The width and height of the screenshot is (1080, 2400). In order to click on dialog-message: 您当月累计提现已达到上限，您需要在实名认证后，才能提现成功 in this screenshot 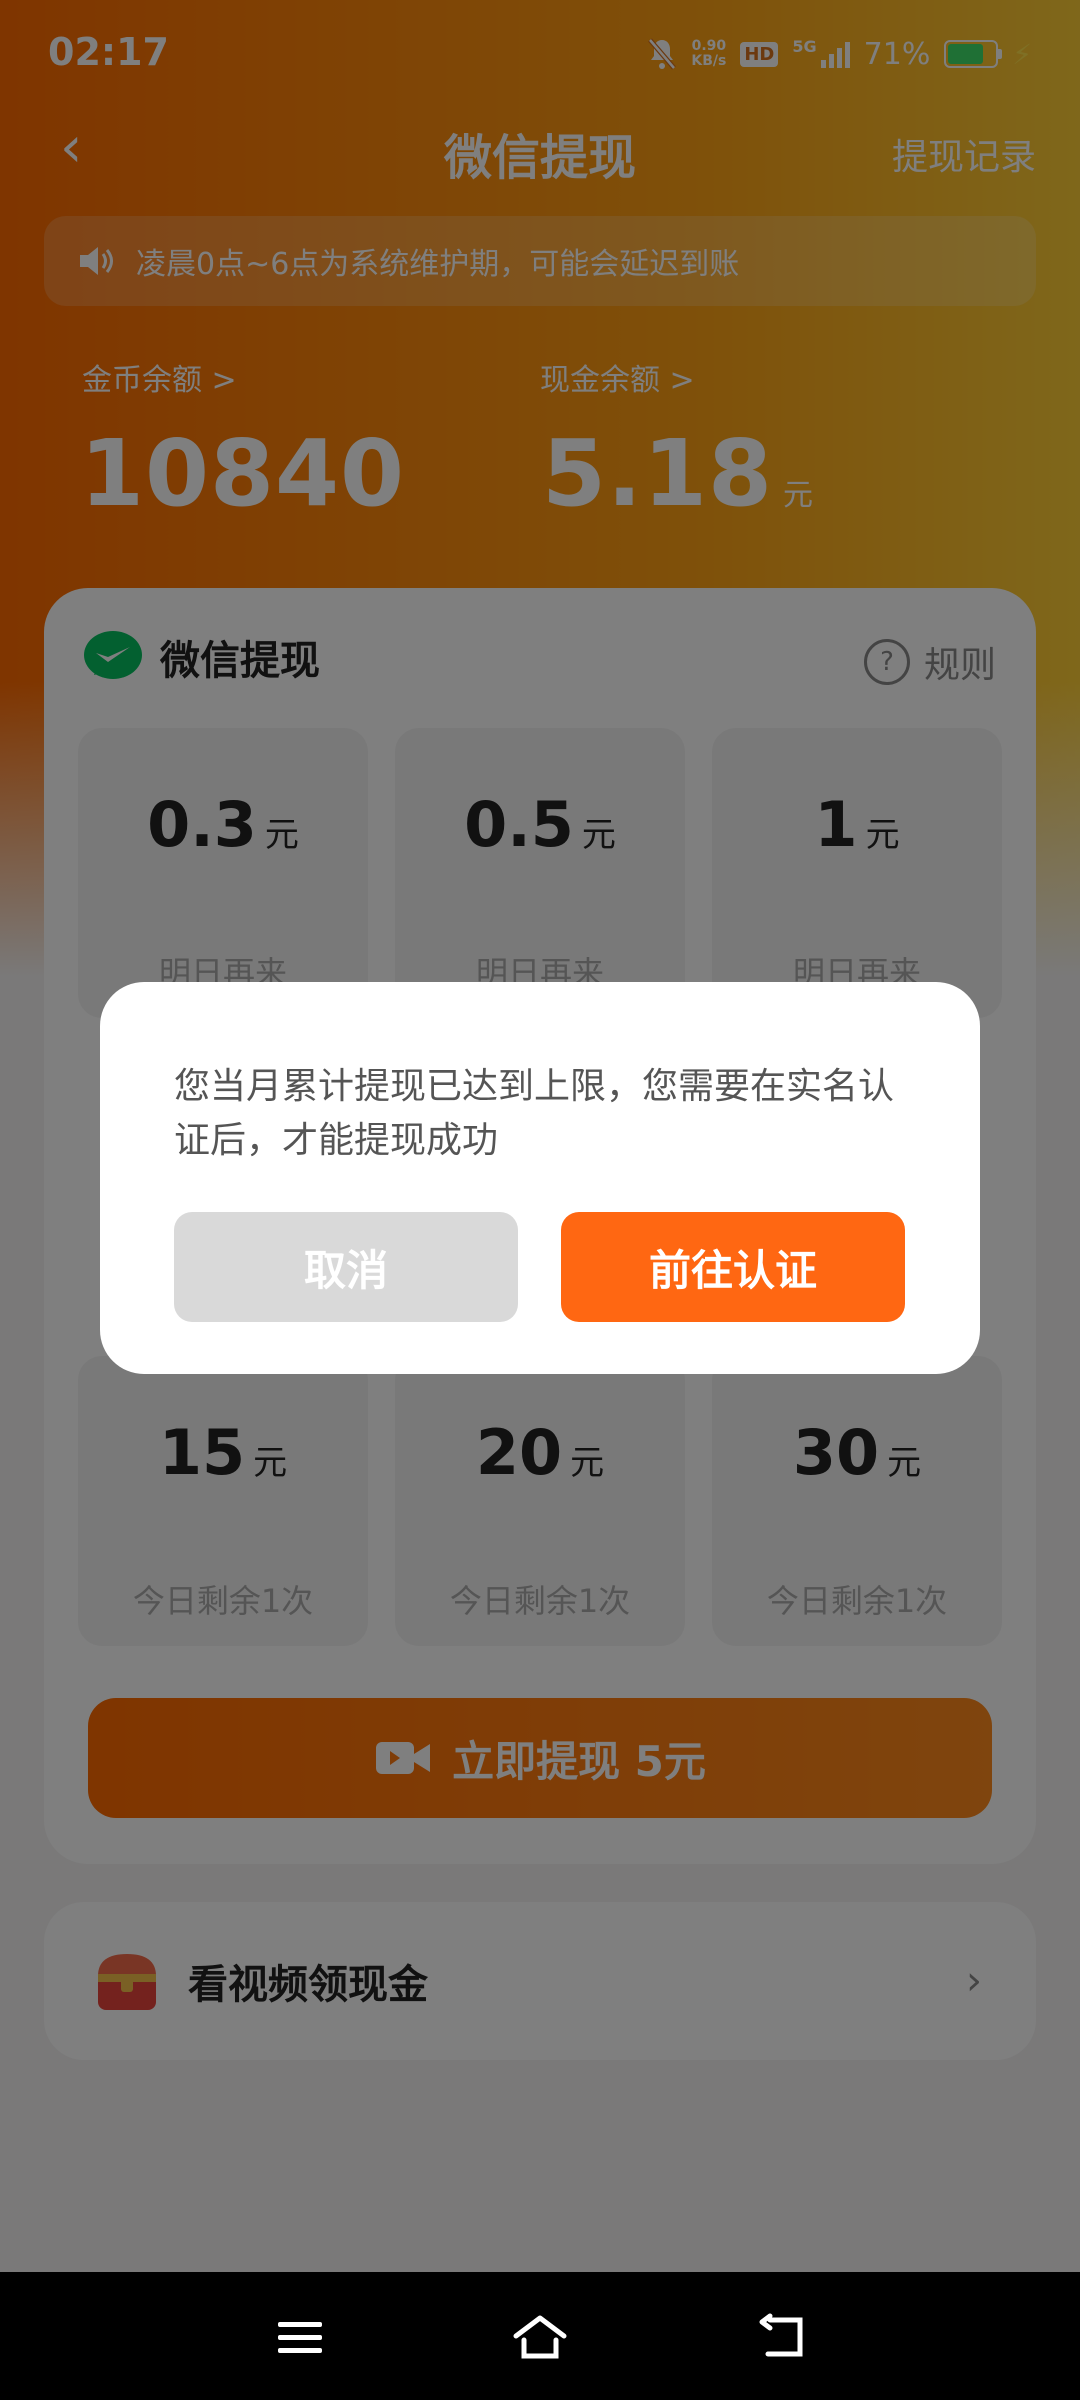, I will do `click(534, 1113)`.